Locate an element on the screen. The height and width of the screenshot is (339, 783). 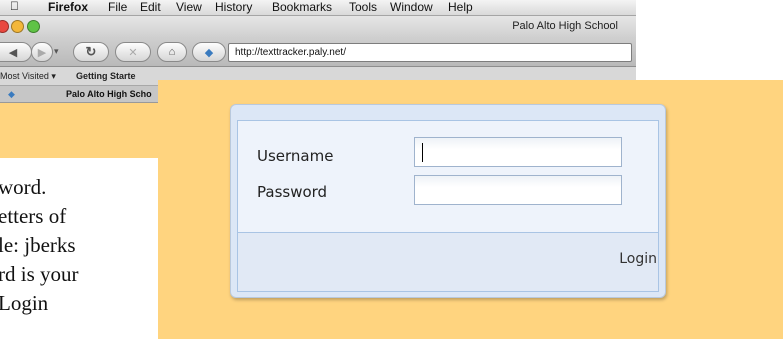
password-input is located at coordinates (518, 190).